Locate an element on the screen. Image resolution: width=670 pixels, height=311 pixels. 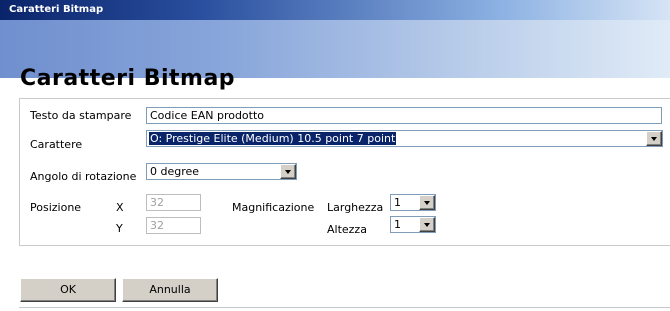
position-label: Posizione is located at coordinates (56, 207).